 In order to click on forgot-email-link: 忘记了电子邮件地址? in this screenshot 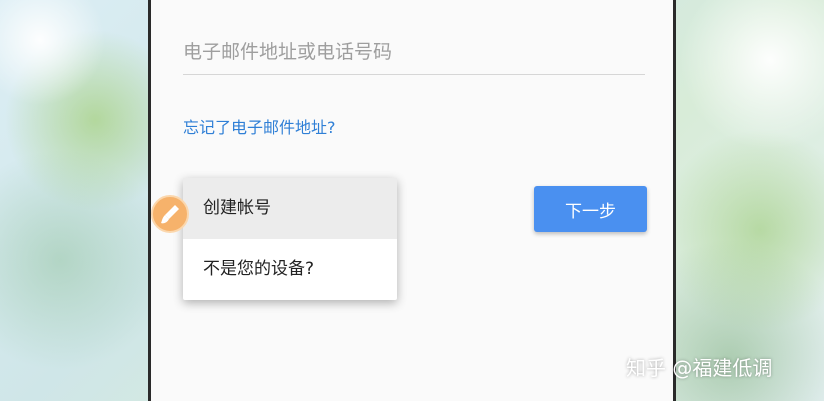, I will do `click(259, 126)`.